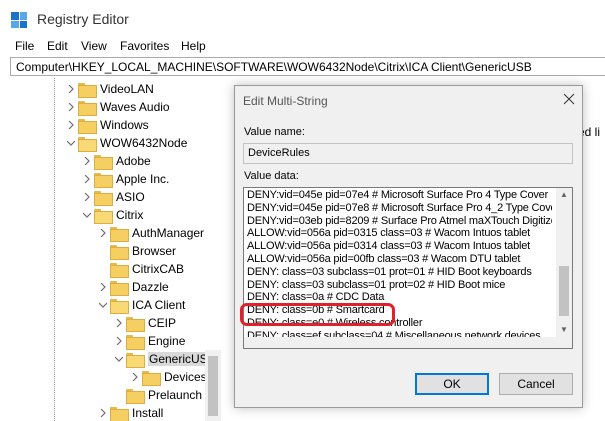 Image resolution: width=605 pixels, height=421 pixels. I want to click on tree-item-videolan: VideoLAN, so click(109, 89).